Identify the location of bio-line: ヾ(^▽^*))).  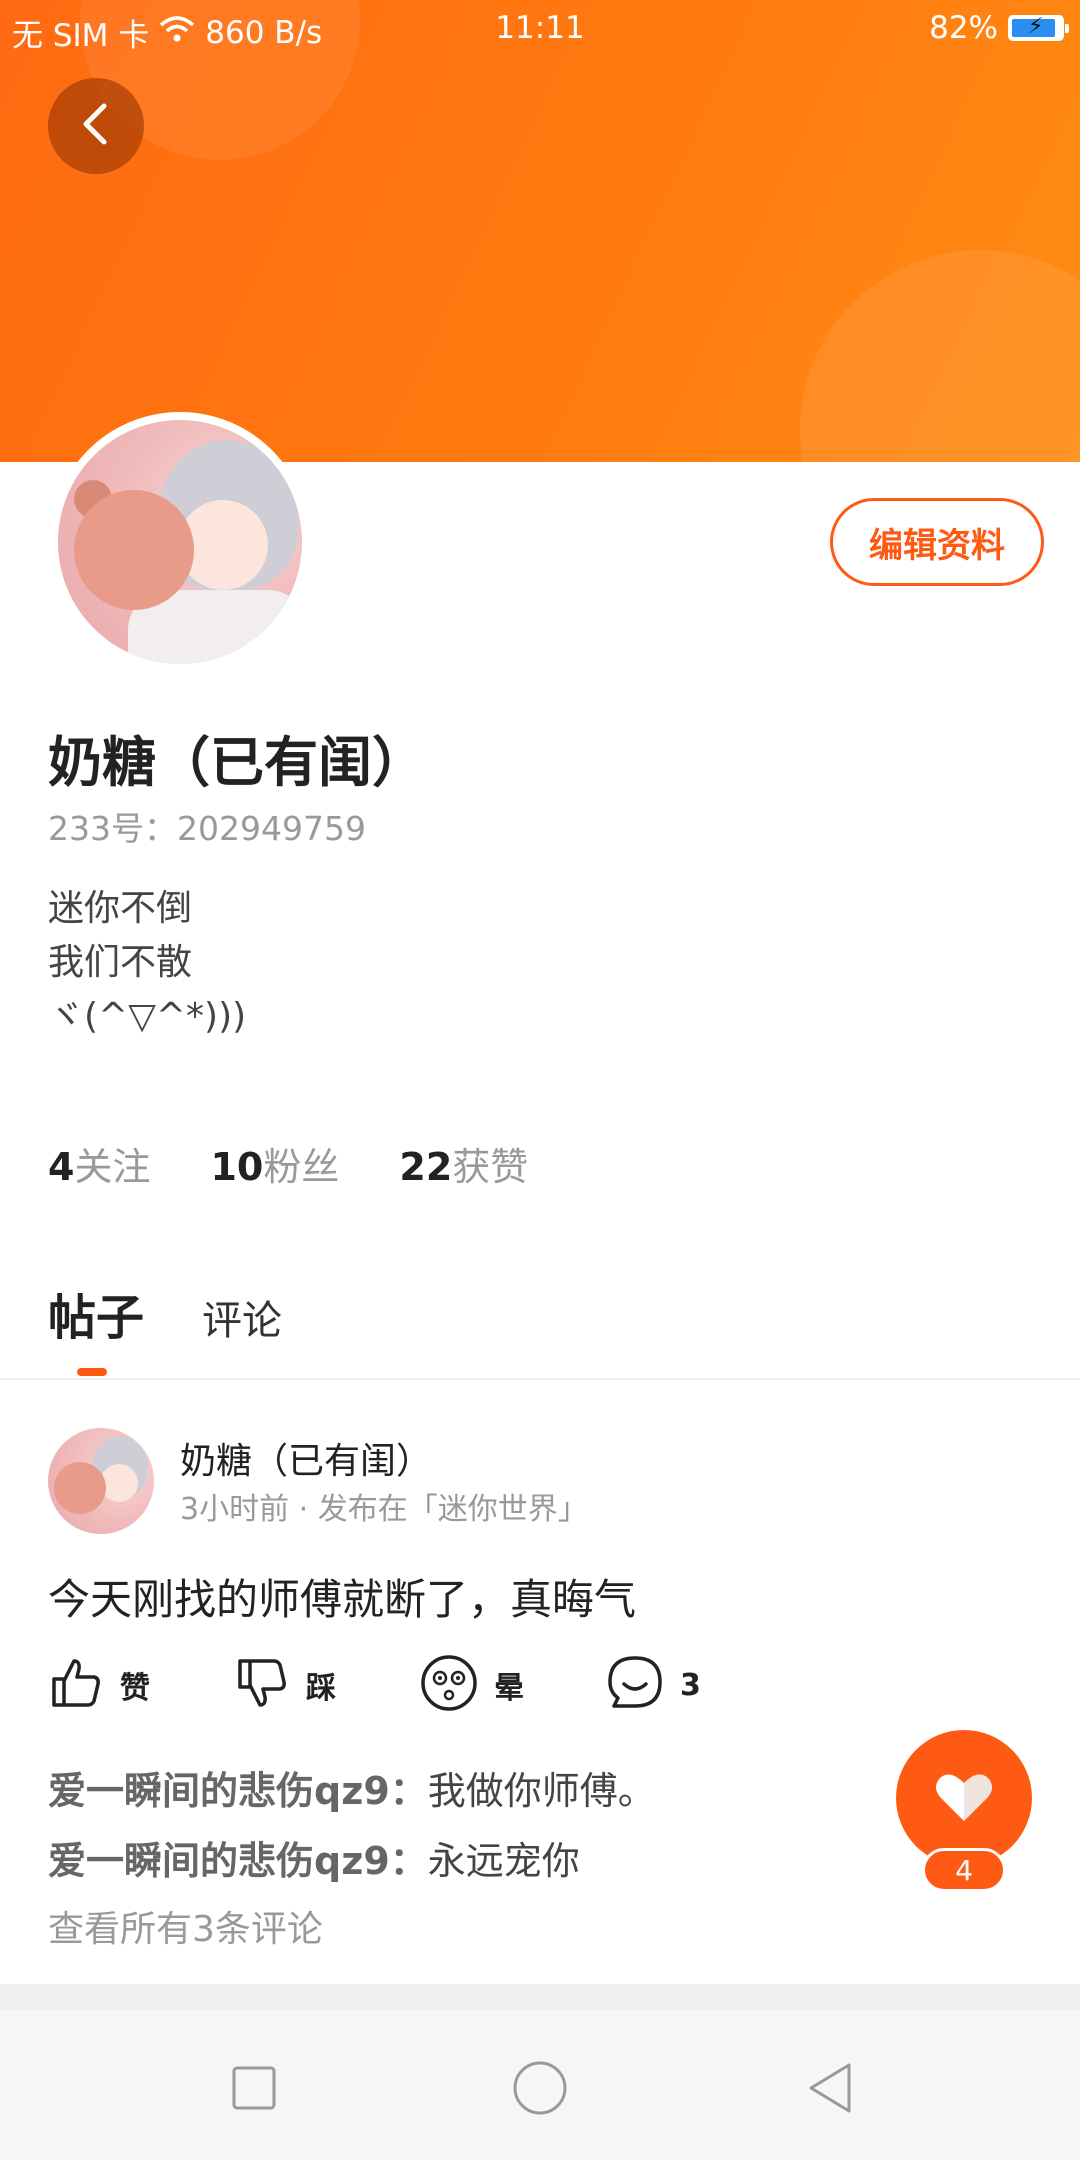
(147, 1016).